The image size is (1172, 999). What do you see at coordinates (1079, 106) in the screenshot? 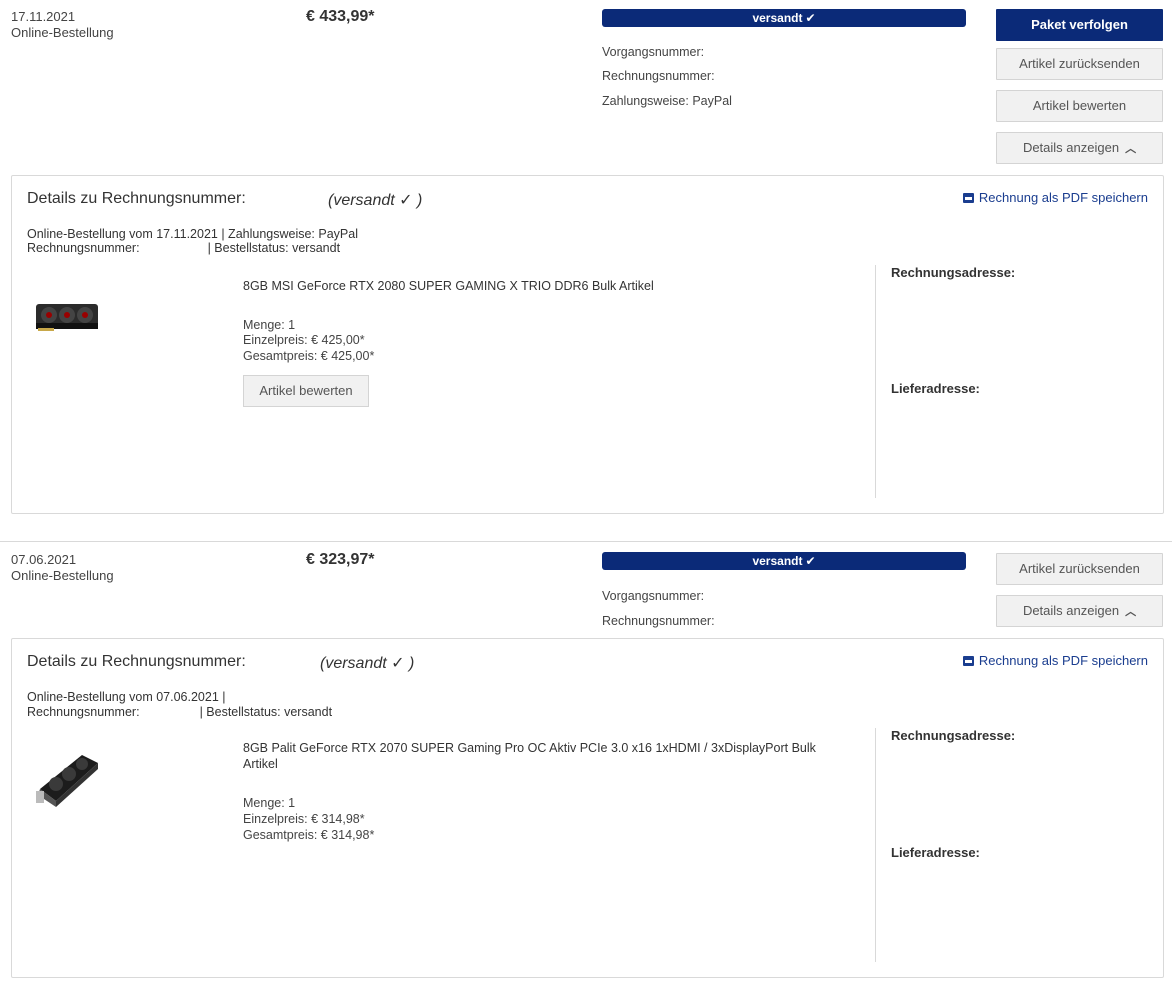
I see `rate-items-button: Artikel bewerten` at bounding box center [1079, 106].